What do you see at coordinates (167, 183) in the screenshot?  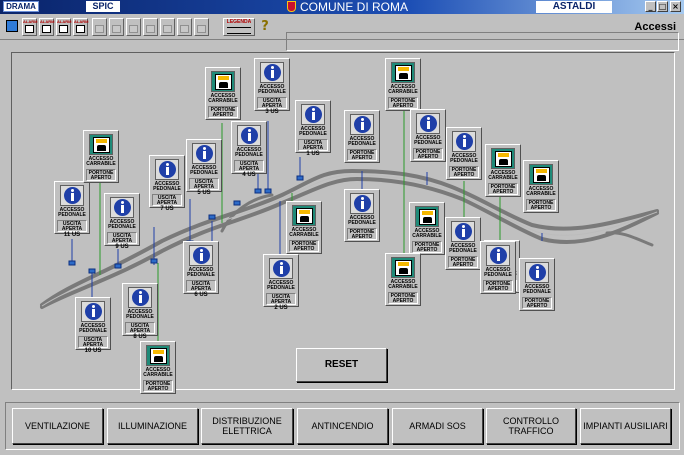 I see `pedestrian-access-panel: ACCESSO PEDONALE USCITA APERTA 7 US` at bounding box center [167, 183].